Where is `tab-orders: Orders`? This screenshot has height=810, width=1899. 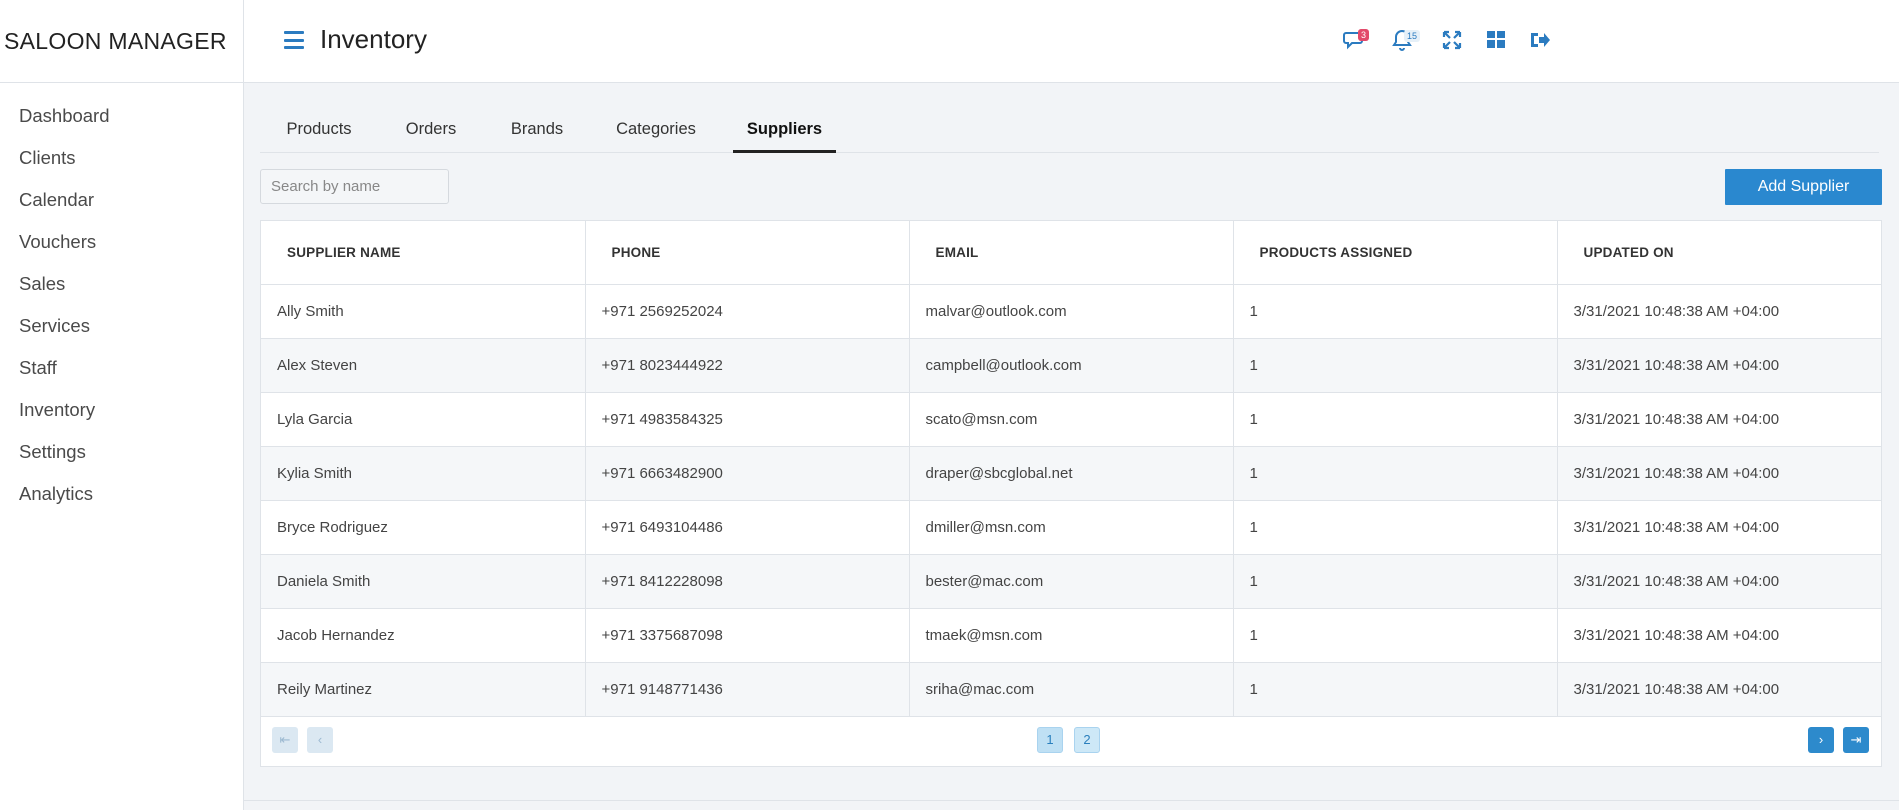 tab-orders: Orders is located at coordinates (431, 132).